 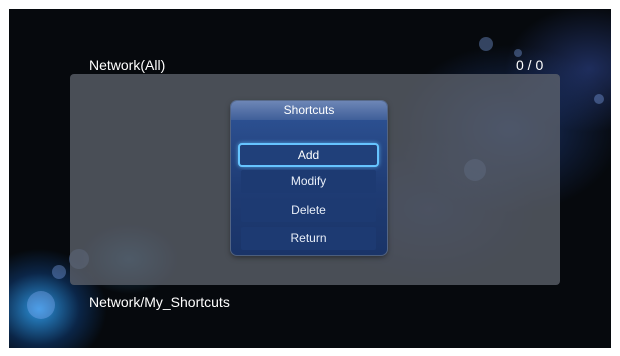 What do you see at coordinates (308, 210) in the screenshot?
I see `menu-item-delete: Delete` at bounding box center [308, 210].